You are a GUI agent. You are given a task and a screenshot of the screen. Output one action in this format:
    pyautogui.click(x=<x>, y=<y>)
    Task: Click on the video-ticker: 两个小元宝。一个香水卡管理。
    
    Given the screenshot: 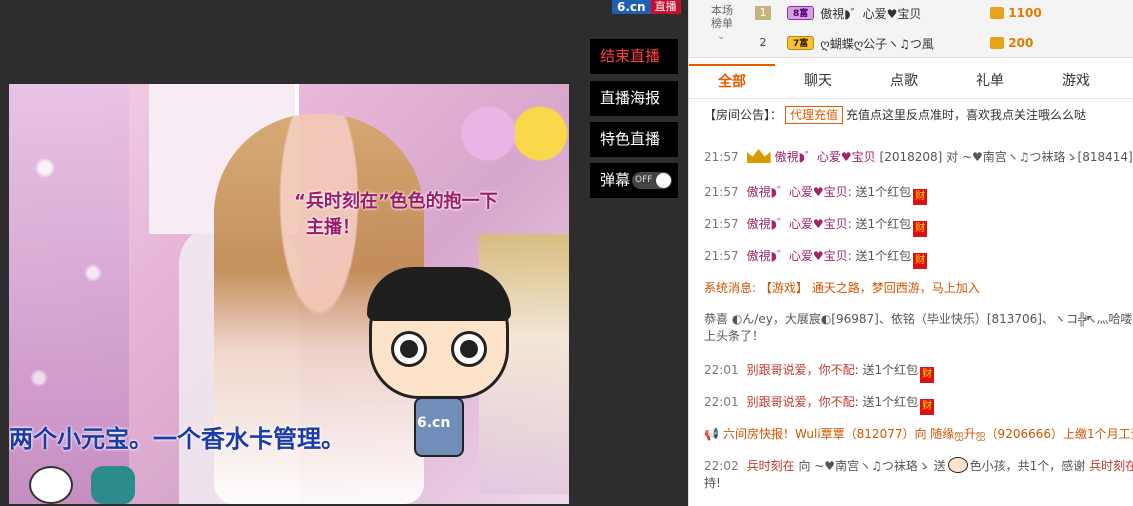 What is the action you would take?
    pyautogui.click(x=177, y=439)
    